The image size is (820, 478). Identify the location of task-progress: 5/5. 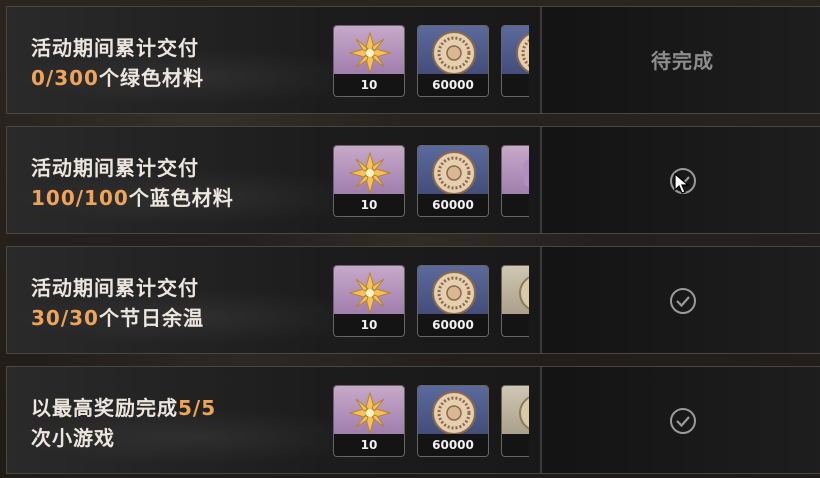
(197, 408).